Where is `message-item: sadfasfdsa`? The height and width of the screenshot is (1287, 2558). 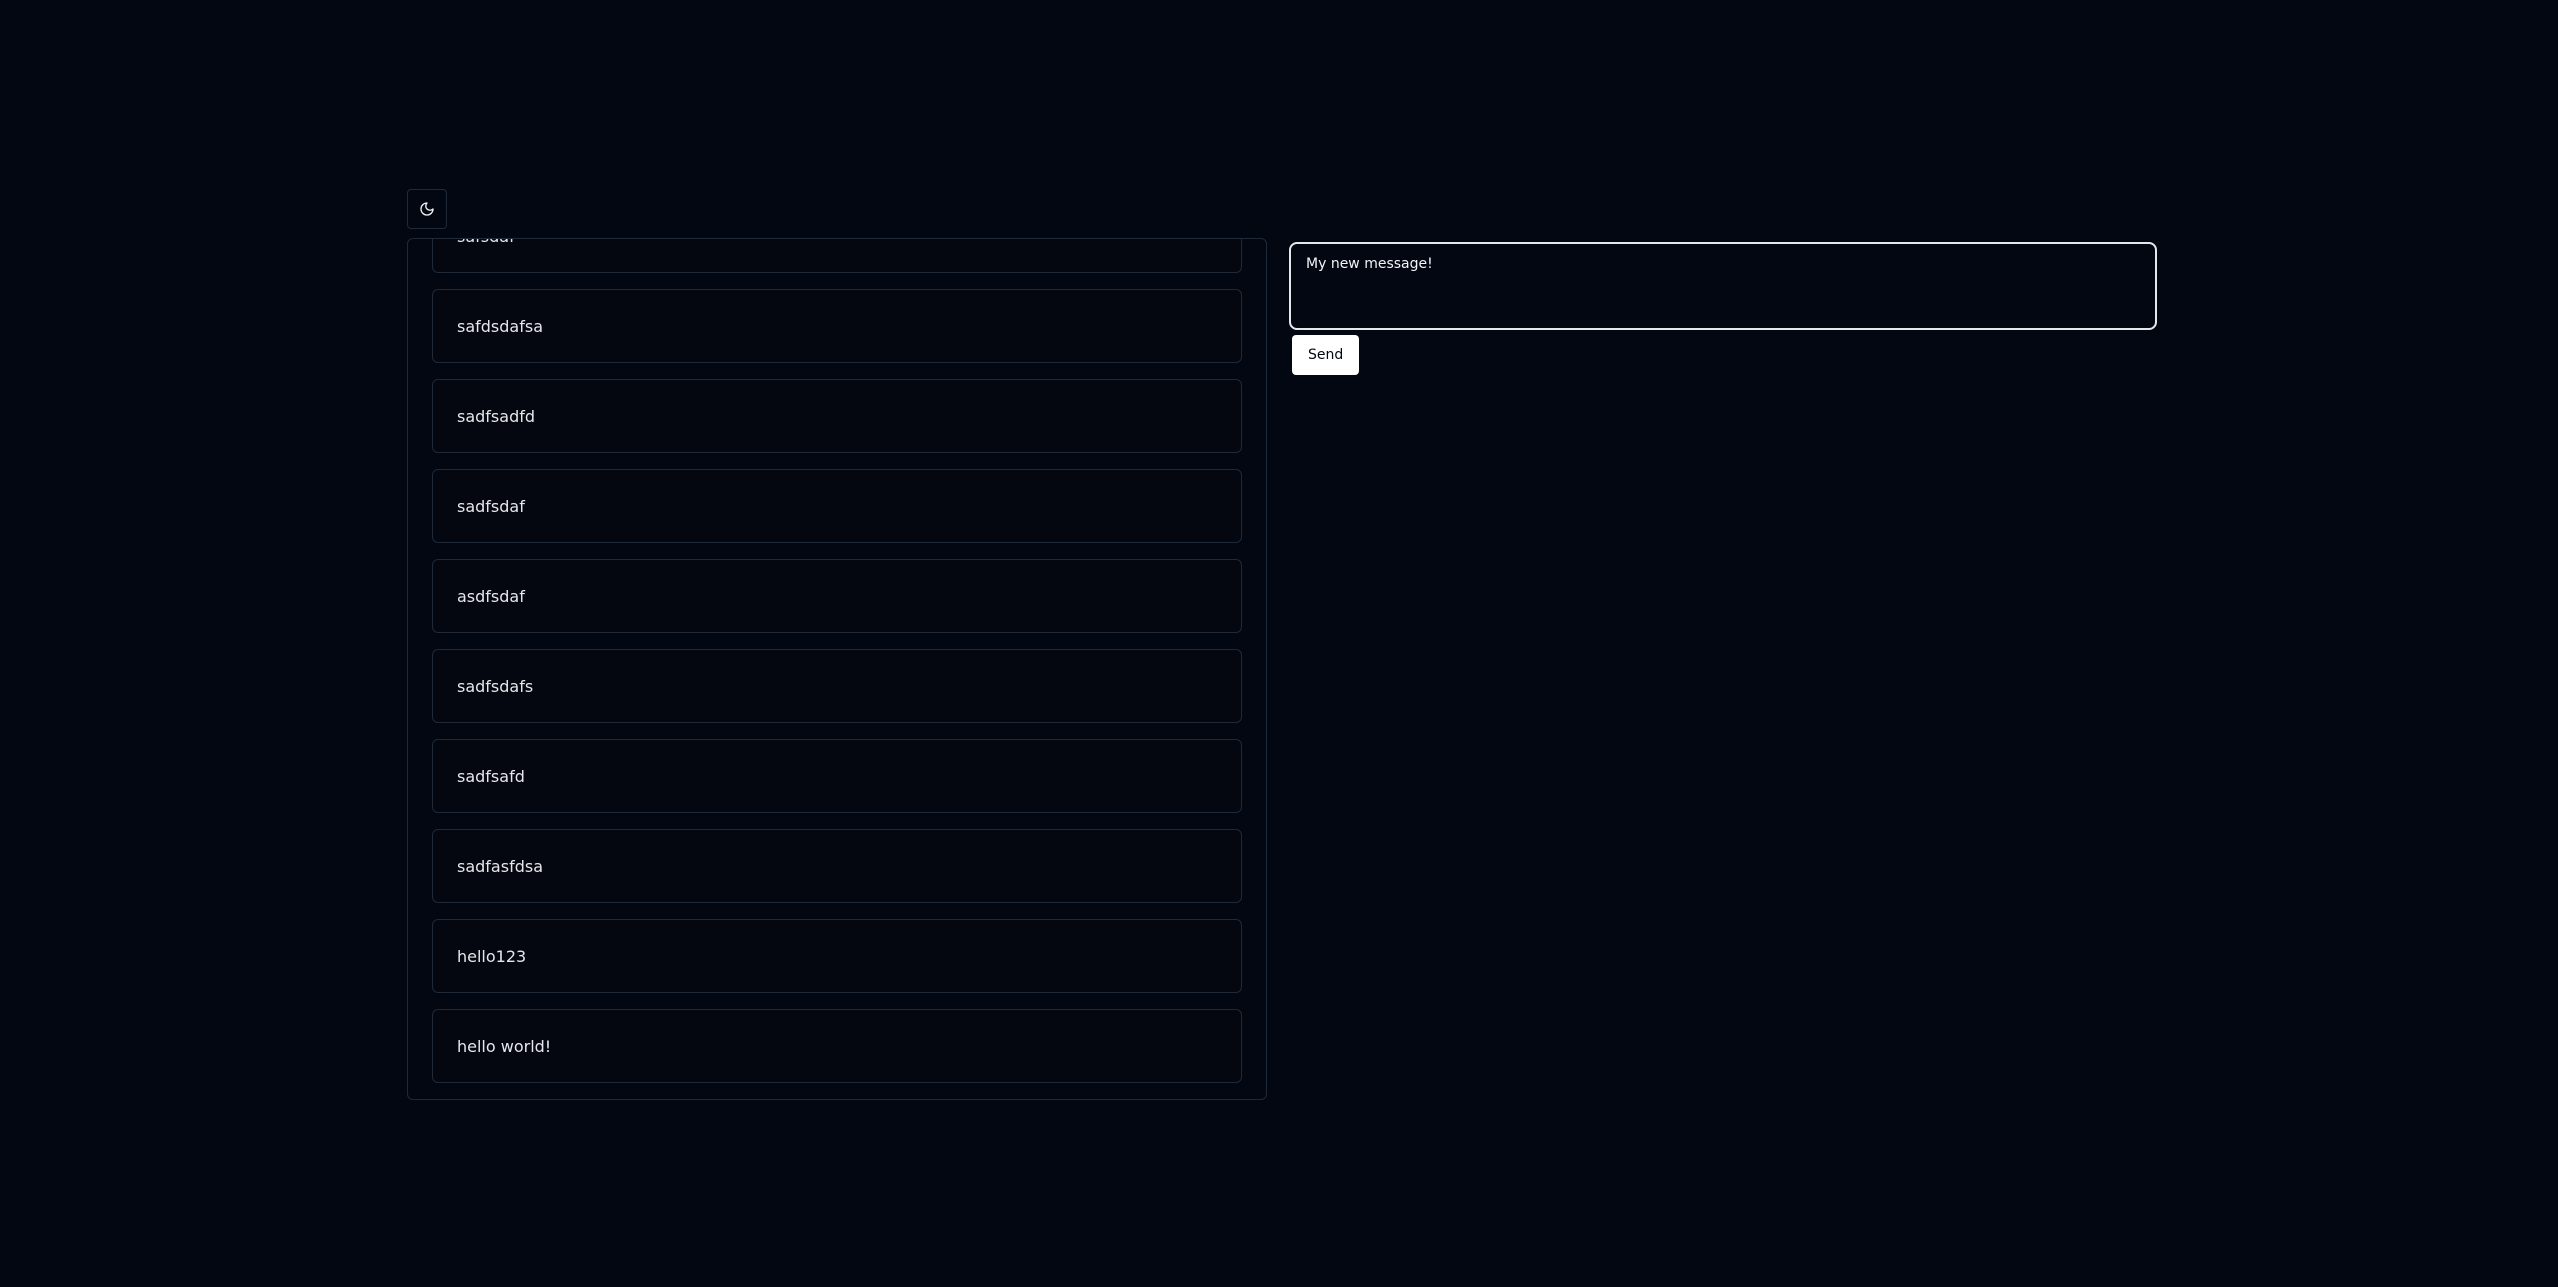
message-item: sadfasfdsa is located at coordinates (837, 866).